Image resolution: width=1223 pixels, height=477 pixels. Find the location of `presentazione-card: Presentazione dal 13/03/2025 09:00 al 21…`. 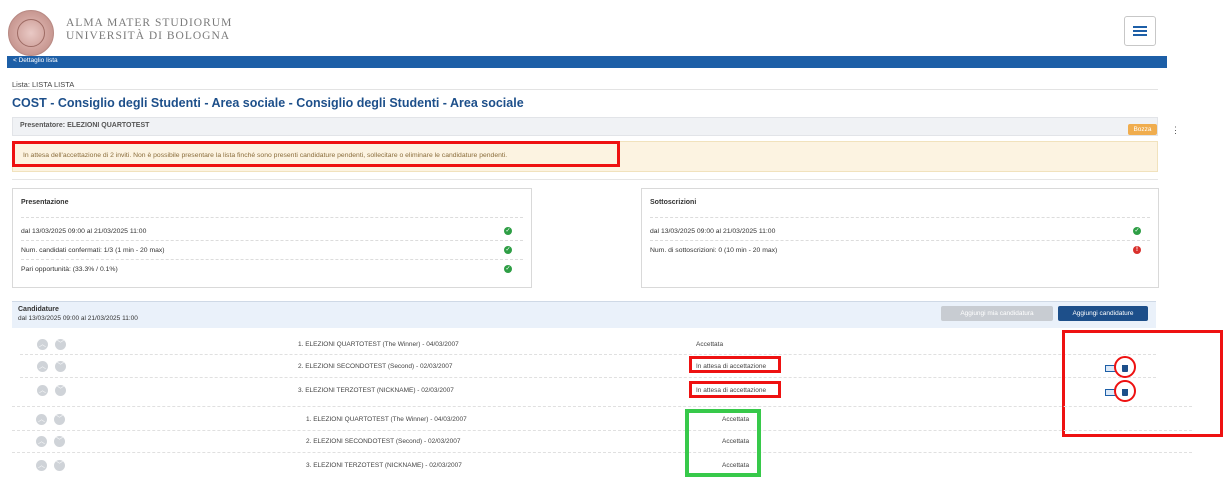

presentazione-card: Presentazione dal 13/03/2025 09:00 al 21… is located at coordinates (272, 238).